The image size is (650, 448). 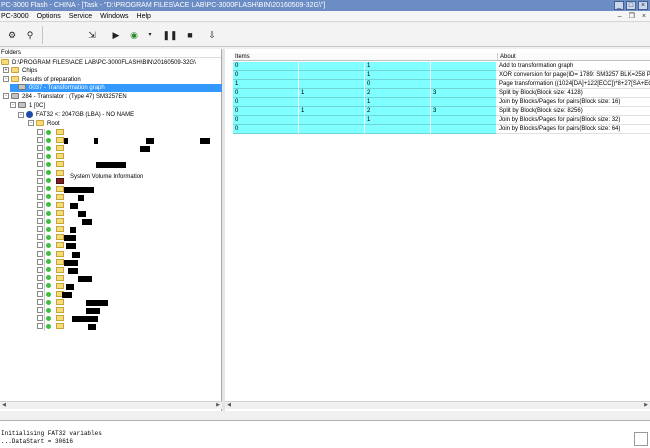 I want to click on tree-item-transformation-graph: 0037 - Transformation graph, so click(x=116, y=88).